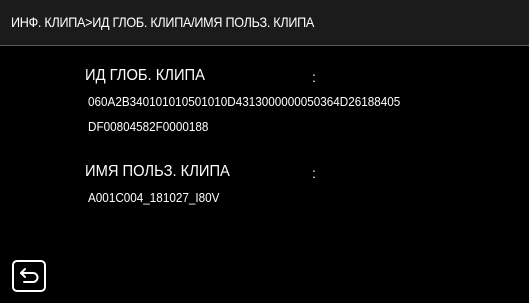  Describe the element at coordinates (154, 197) in the screenshot. I see `user-clip-name-value: A001C004_181027_I80V` at that location.